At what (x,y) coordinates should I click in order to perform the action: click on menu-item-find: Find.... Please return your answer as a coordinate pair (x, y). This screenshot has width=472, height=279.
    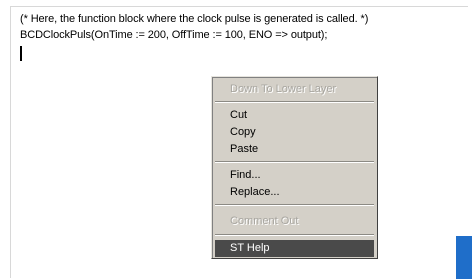
    Looking at the image, I should click on (294, 175).